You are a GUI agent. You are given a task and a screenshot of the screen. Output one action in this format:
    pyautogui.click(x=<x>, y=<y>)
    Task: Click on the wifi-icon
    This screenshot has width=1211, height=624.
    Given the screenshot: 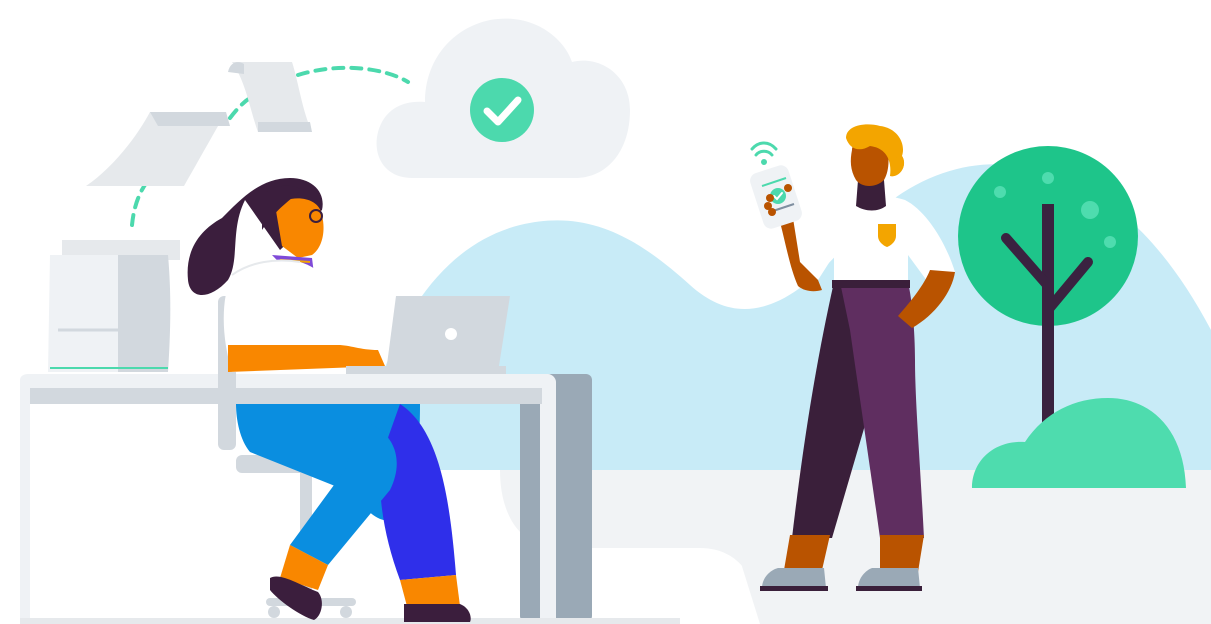 What is the action you would take?
    pyautogui.click(x=764, y=153)
    